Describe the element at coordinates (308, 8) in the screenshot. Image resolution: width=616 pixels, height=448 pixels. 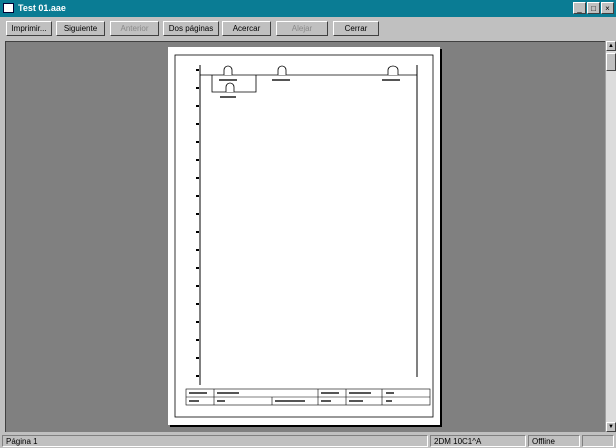
I see `title-bar: Test 01.aae _ □ ×` at that location.